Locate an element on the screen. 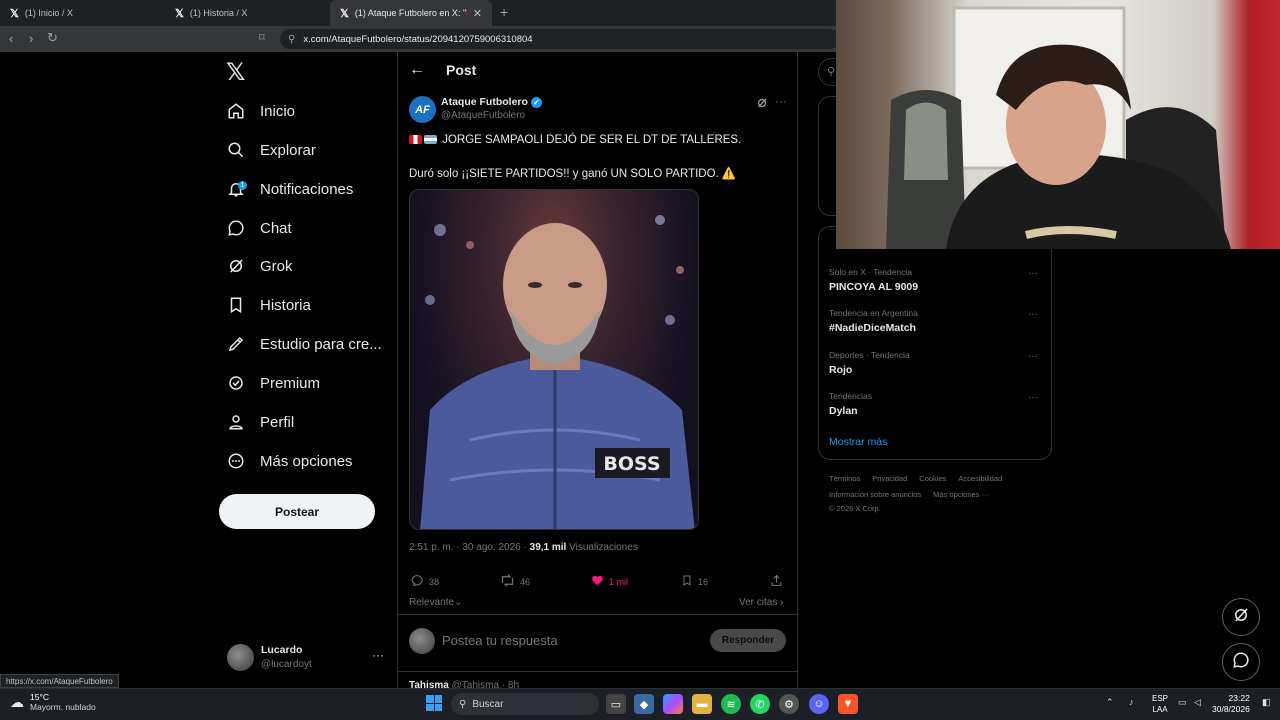  reload-icon: ↻ is located at coordinates (52, 38).